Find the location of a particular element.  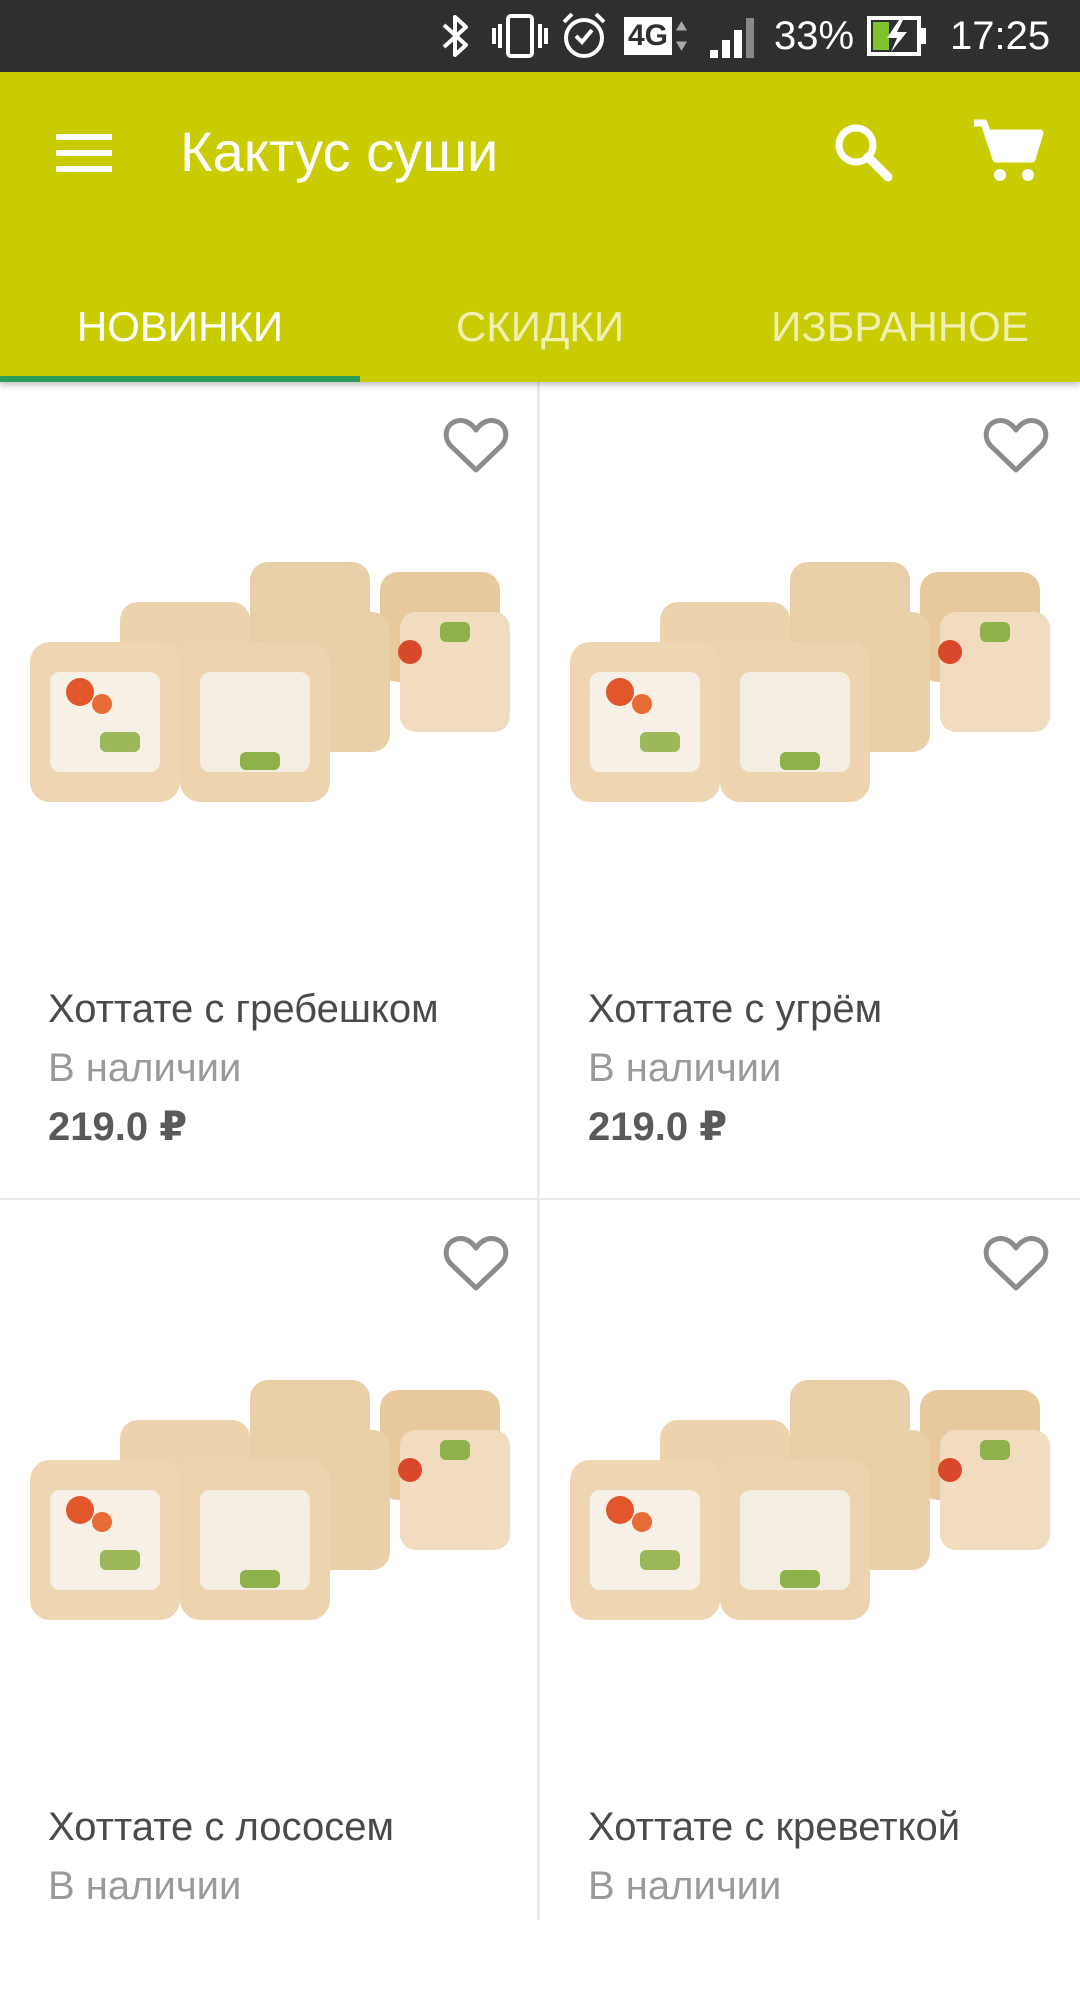

product-name: Хоттате с креветкой is located at coordinates (774, 1827).